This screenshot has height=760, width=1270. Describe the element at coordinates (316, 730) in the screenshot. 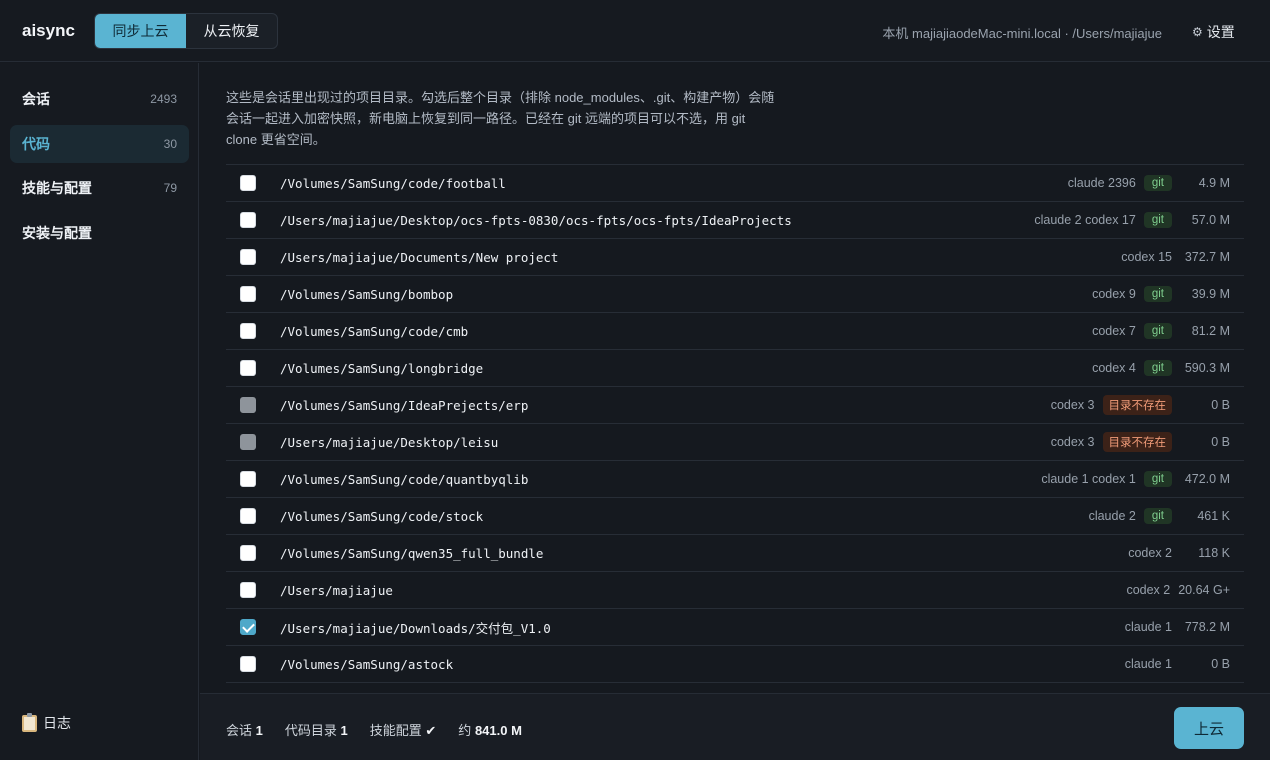

I see `summary-code-dirs: 代码目录 1` at that location.